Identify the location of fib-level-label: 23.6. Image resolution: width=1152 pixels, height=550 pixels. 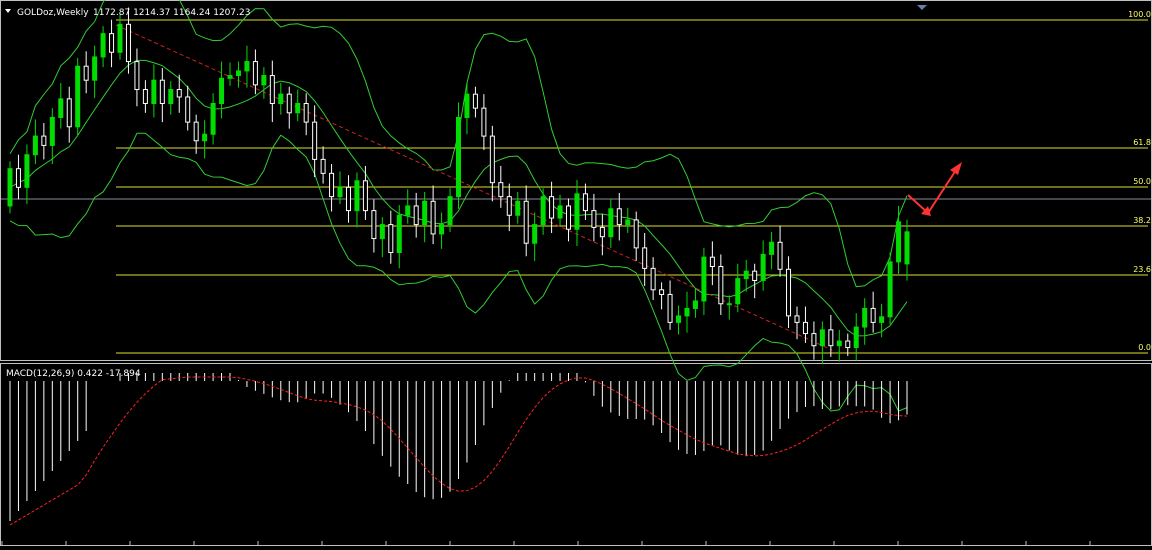
(1142, 269).